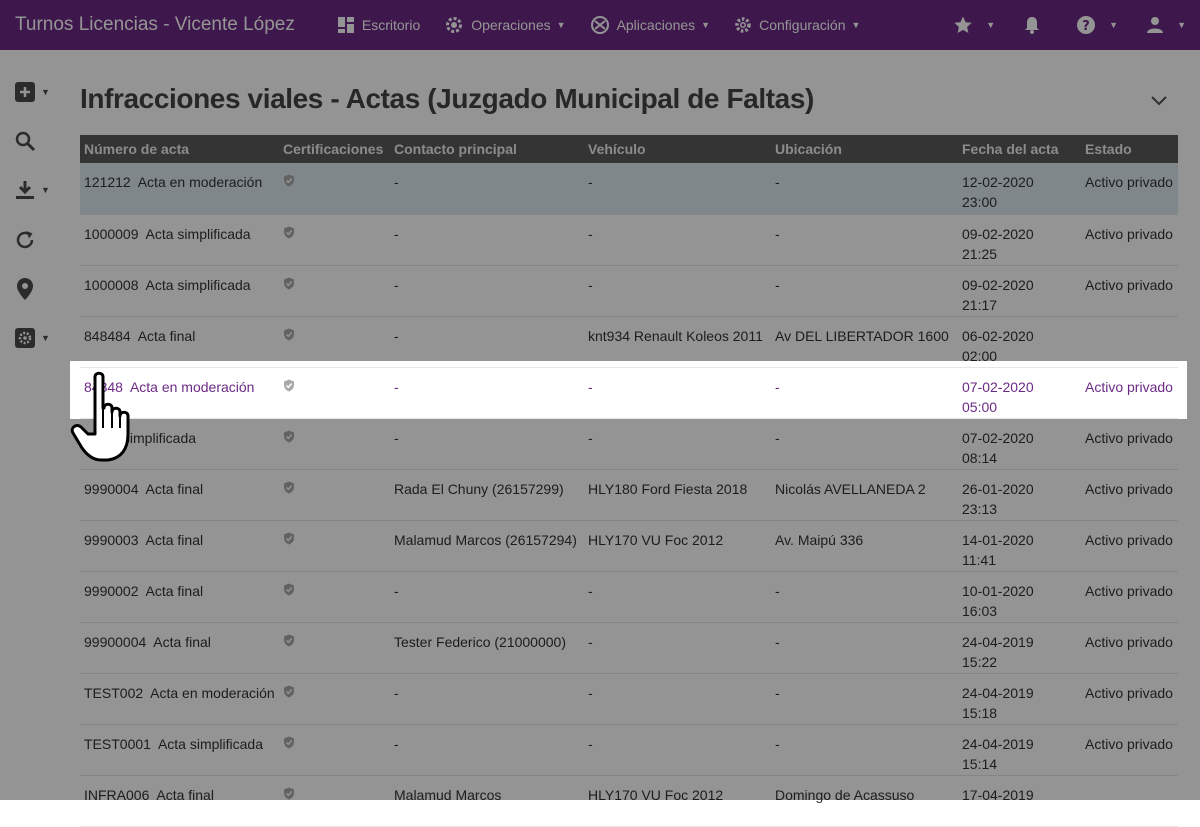  I want to click on refresh-tool, so click(25, 240).